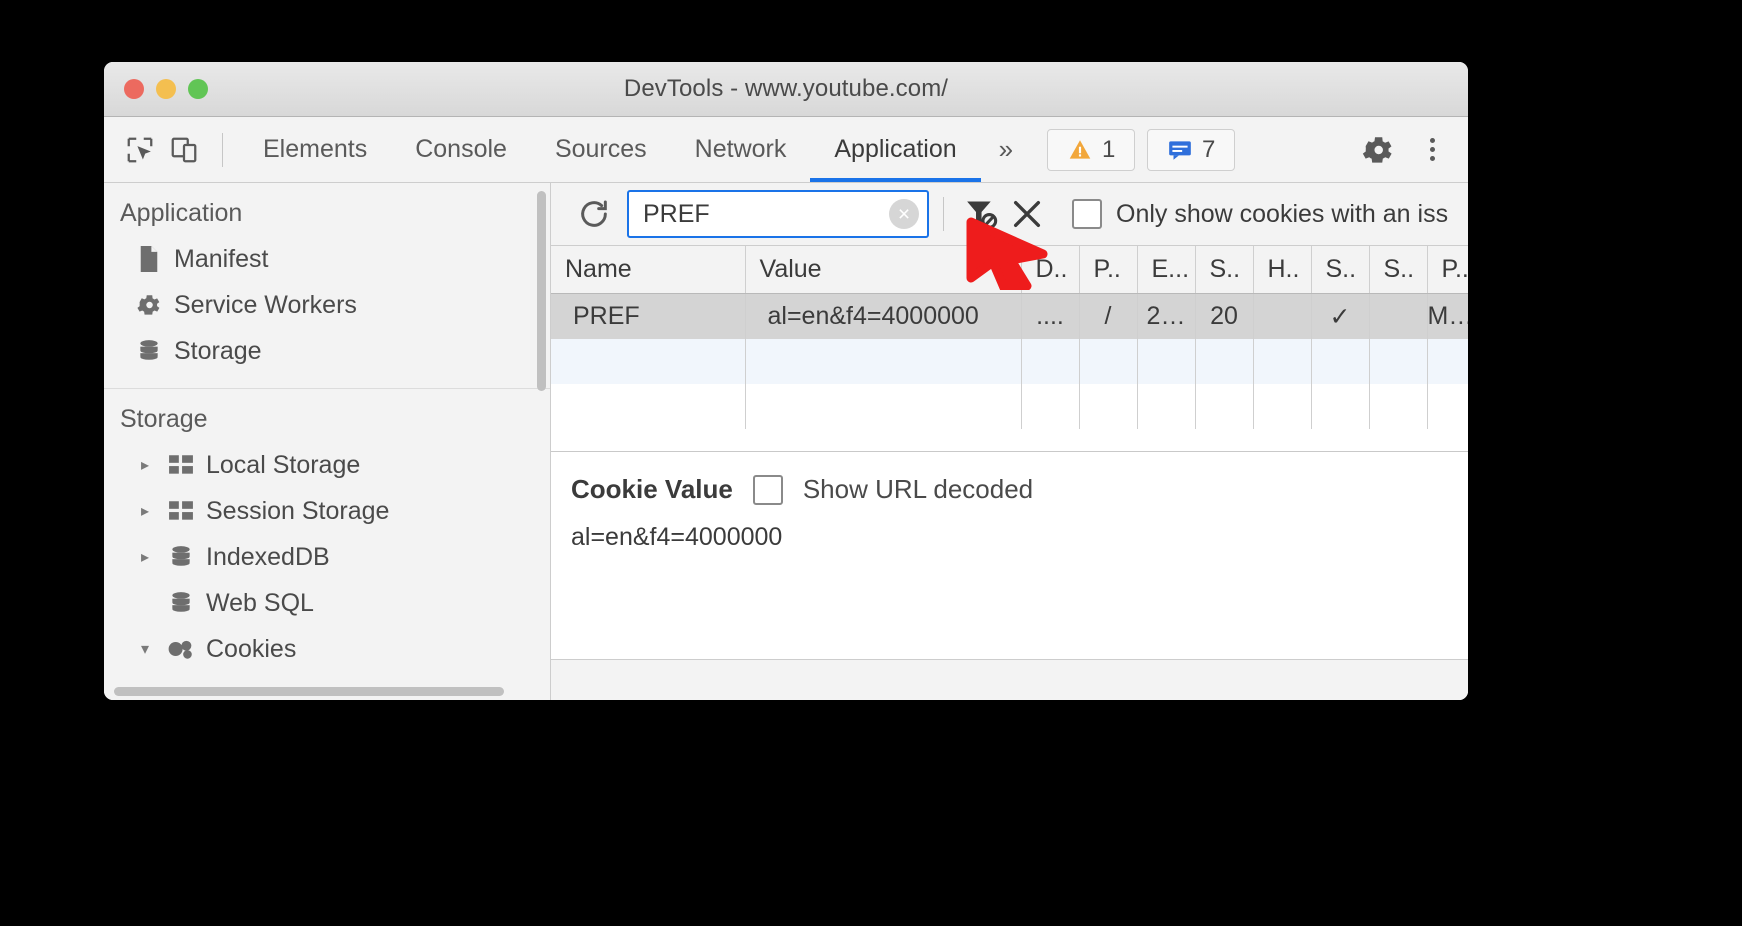 This screenshot has width=1742, height=926. What do you see at coordinates (1224, 270) in the screenshot?
I see `column-header-size: S..` at bounding box center [1224, 270].